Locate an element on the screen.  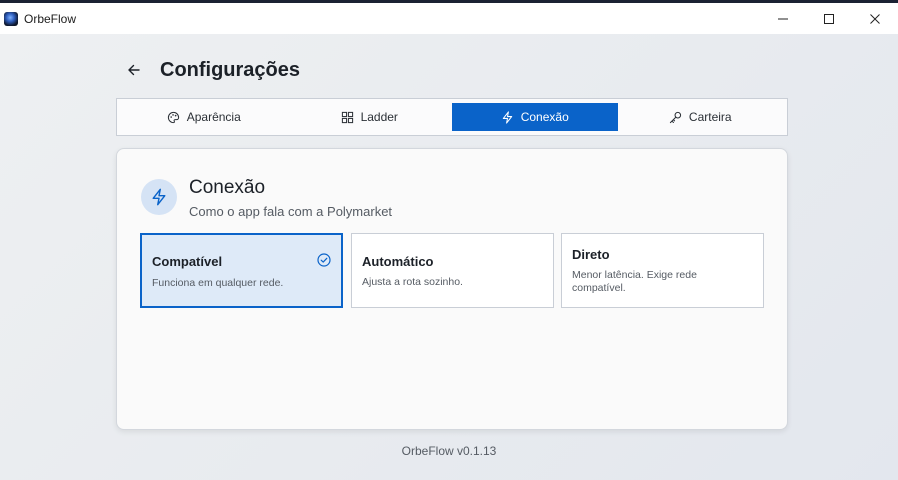
app-version: OrbeFlow v0.1.13 is located at coordinates (449, 451).